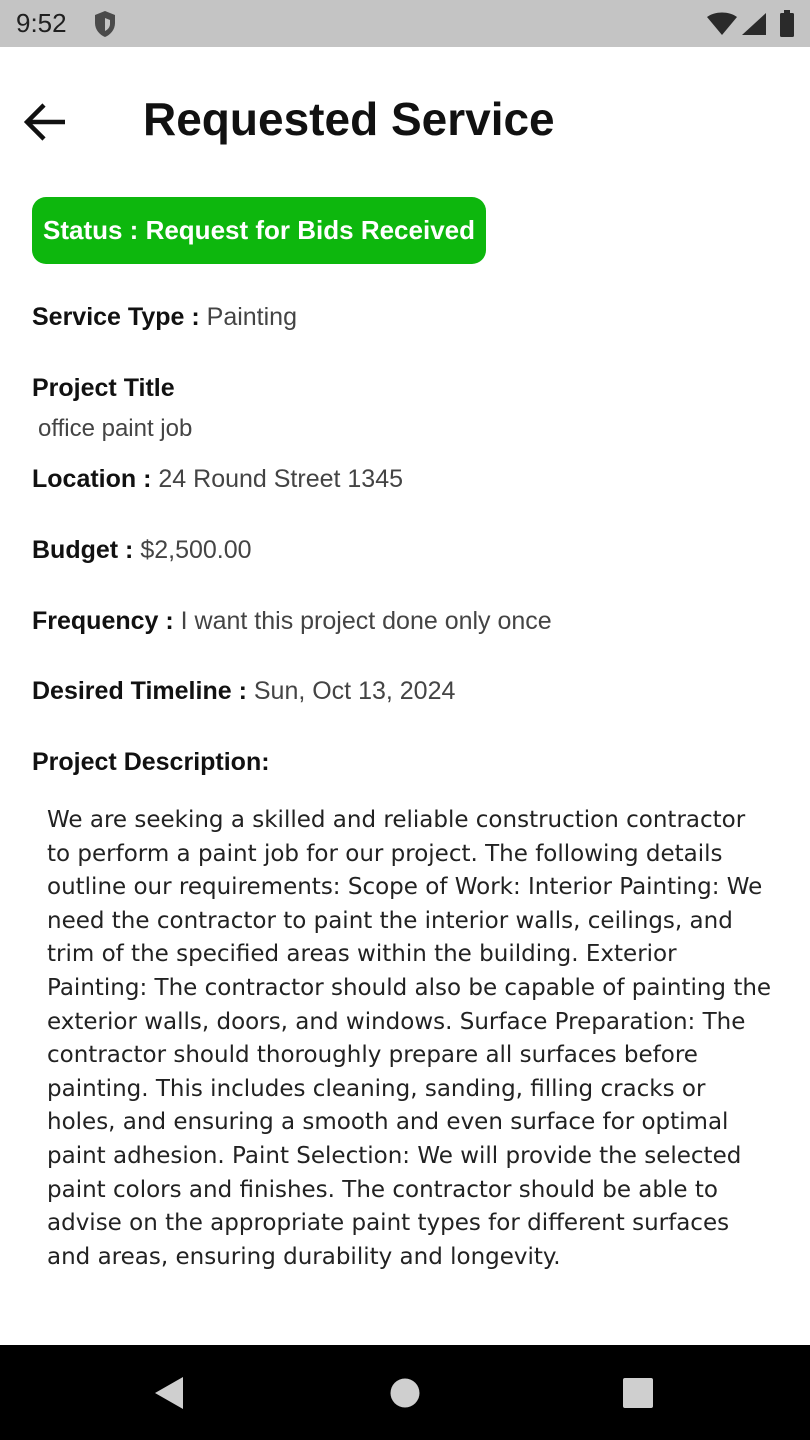 The image size is (810, 1440). I want to click on navigation-bar, so click(405, 1392).